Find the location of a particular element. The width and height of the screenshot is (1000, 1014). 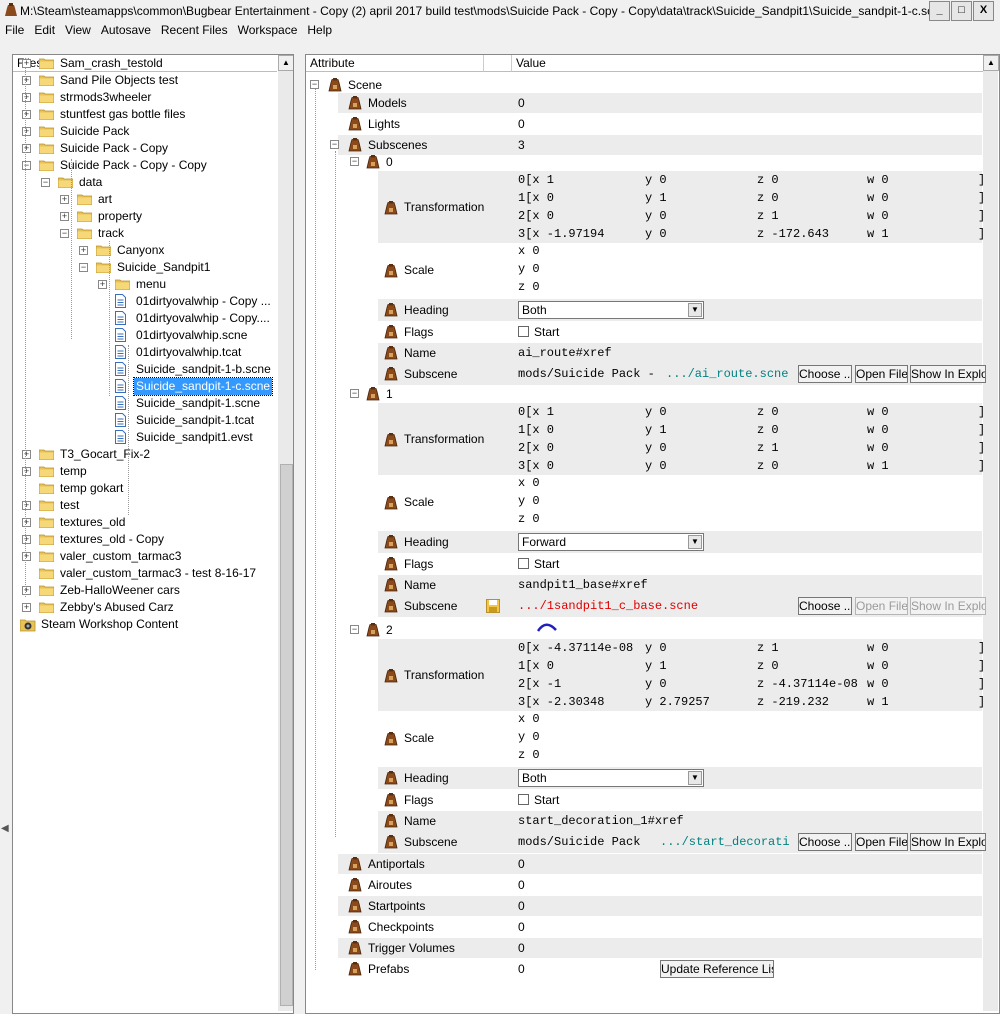

folder-tree-item: − Suicide_Sandpit1 is located at coordinates (145, 267).